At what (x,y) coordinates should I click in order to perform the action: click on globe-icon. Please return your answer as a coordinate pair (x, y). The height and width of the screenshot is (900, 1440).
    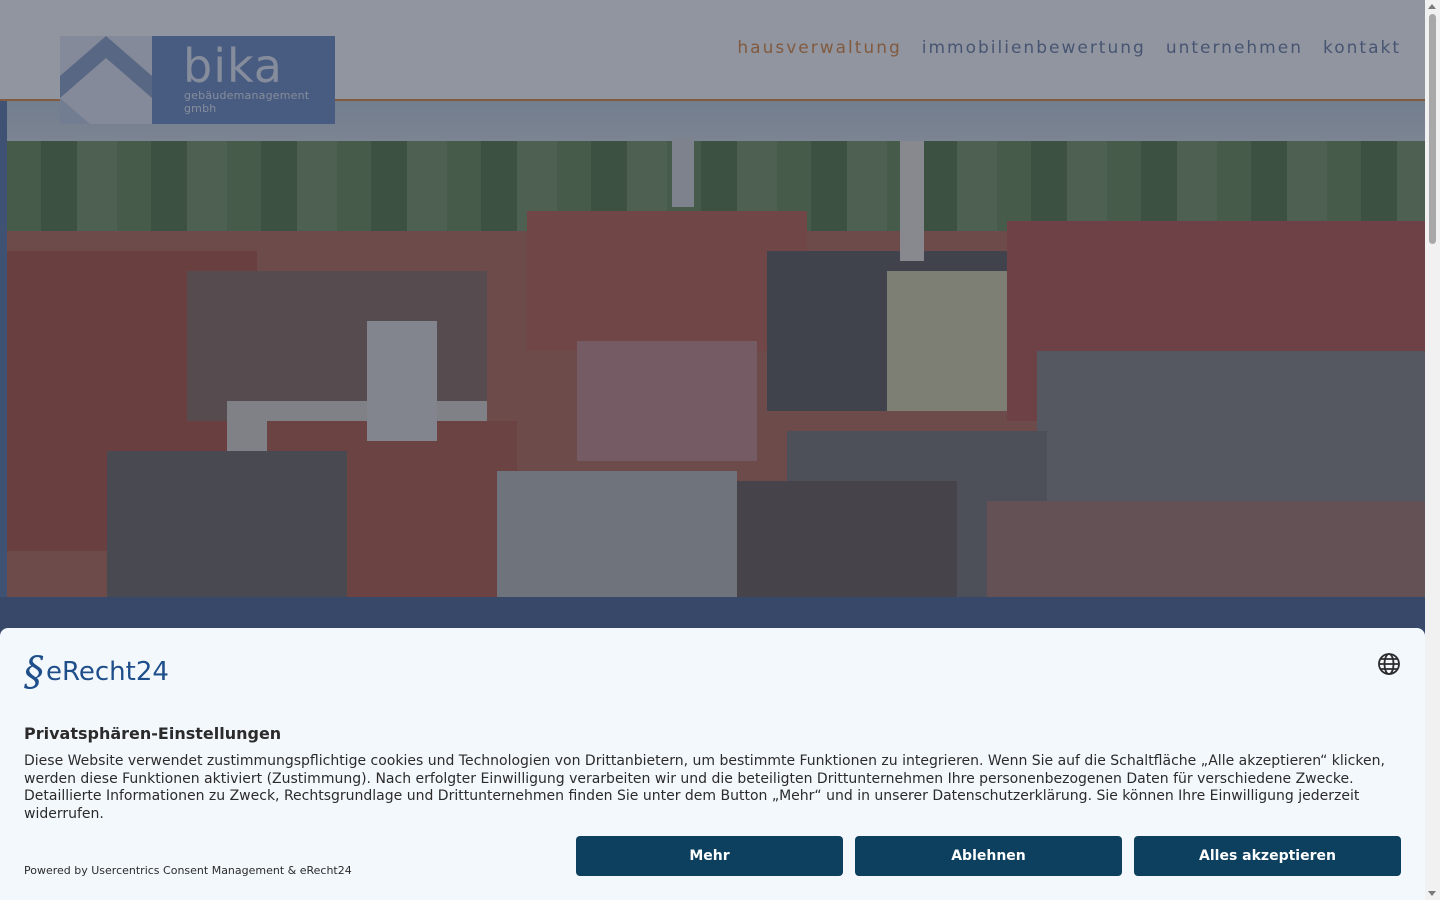
    Looking at the image, I should click on (1389, 664).